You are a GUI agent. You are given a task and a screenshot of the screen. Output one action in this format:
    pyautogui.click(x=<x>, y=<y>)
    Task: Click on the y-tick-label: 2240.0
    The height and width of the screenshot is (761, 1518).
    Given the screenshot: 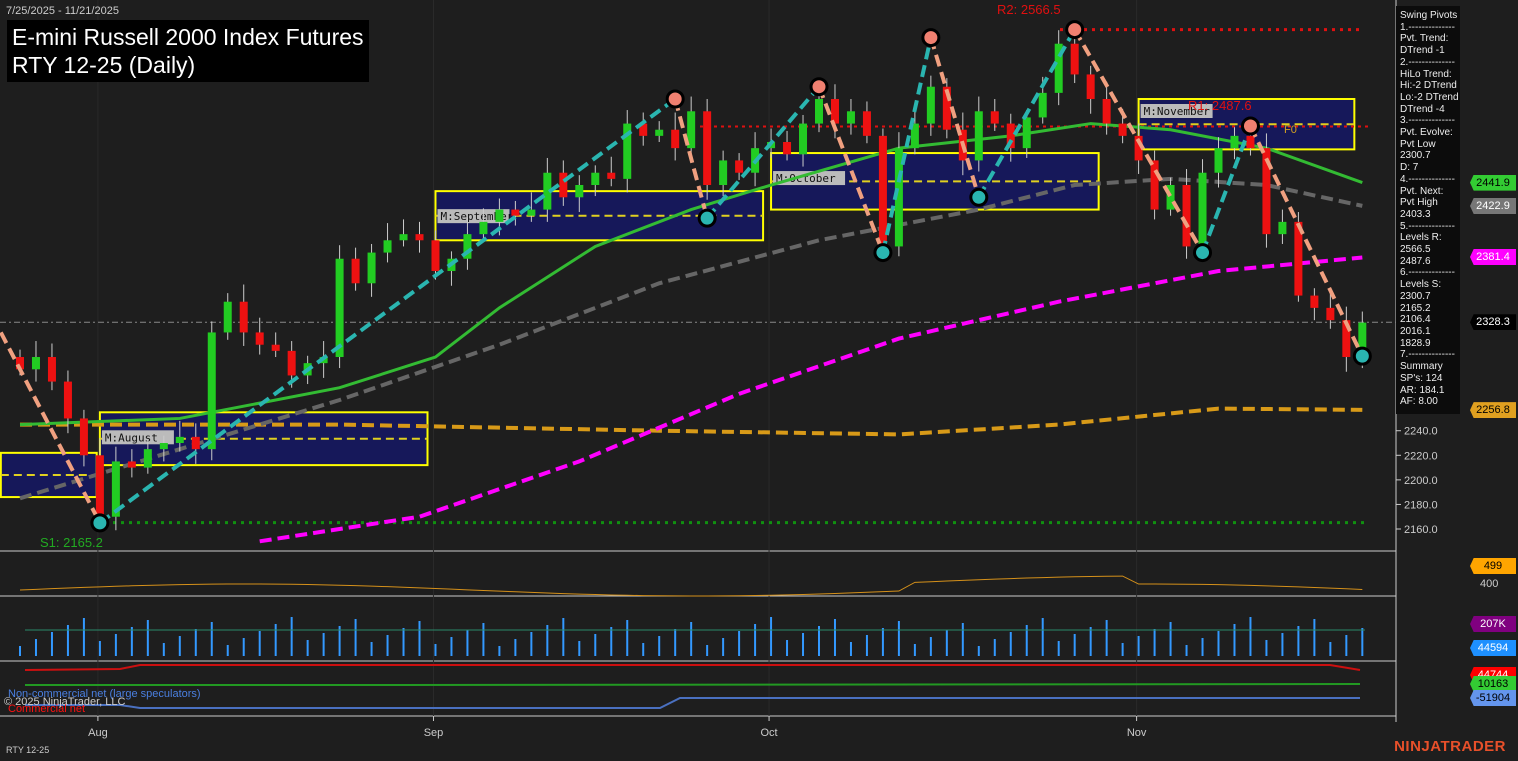 What is the action you would take?
    pyautogui.click(x=1421, y=432)
    